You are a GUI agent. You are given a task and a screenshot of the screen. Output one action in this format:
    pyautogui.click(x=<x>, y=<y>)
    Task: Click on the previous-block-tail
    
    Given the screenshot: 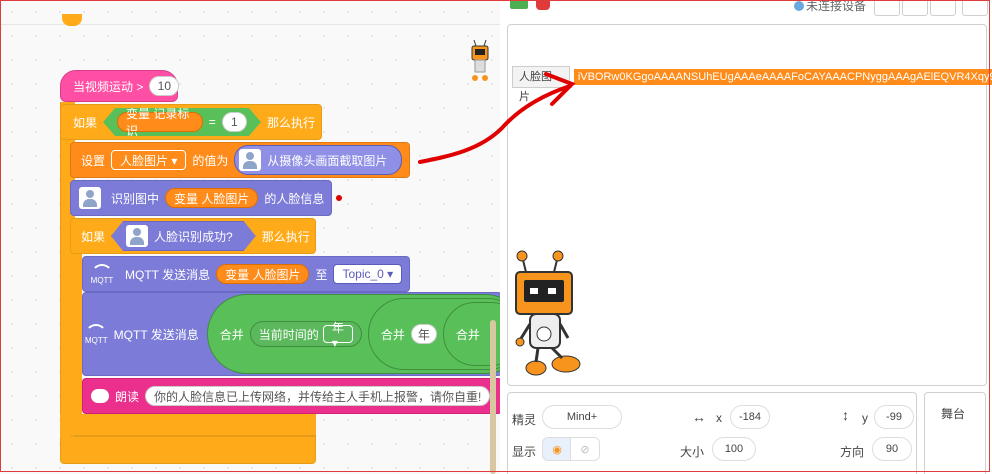 What is the action you would take?
    pyautogui.click(x=72, y=20)
    